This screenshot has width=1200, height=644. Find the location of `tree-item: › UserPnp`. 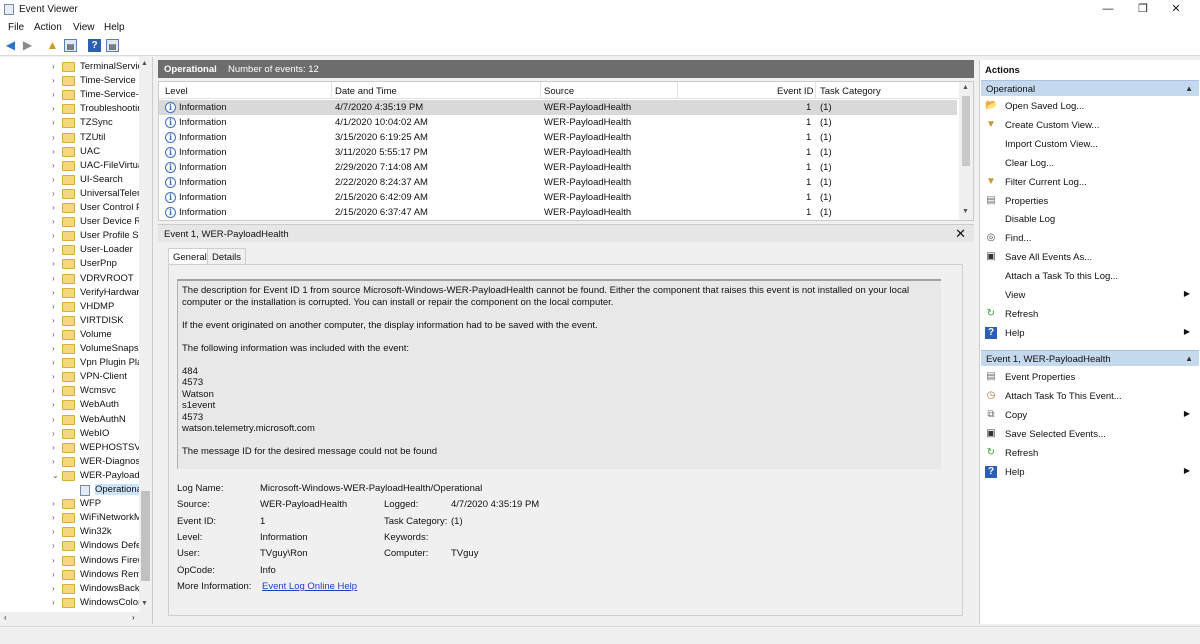

tree-item: › UserPnp is located at coordinates (70, 264).